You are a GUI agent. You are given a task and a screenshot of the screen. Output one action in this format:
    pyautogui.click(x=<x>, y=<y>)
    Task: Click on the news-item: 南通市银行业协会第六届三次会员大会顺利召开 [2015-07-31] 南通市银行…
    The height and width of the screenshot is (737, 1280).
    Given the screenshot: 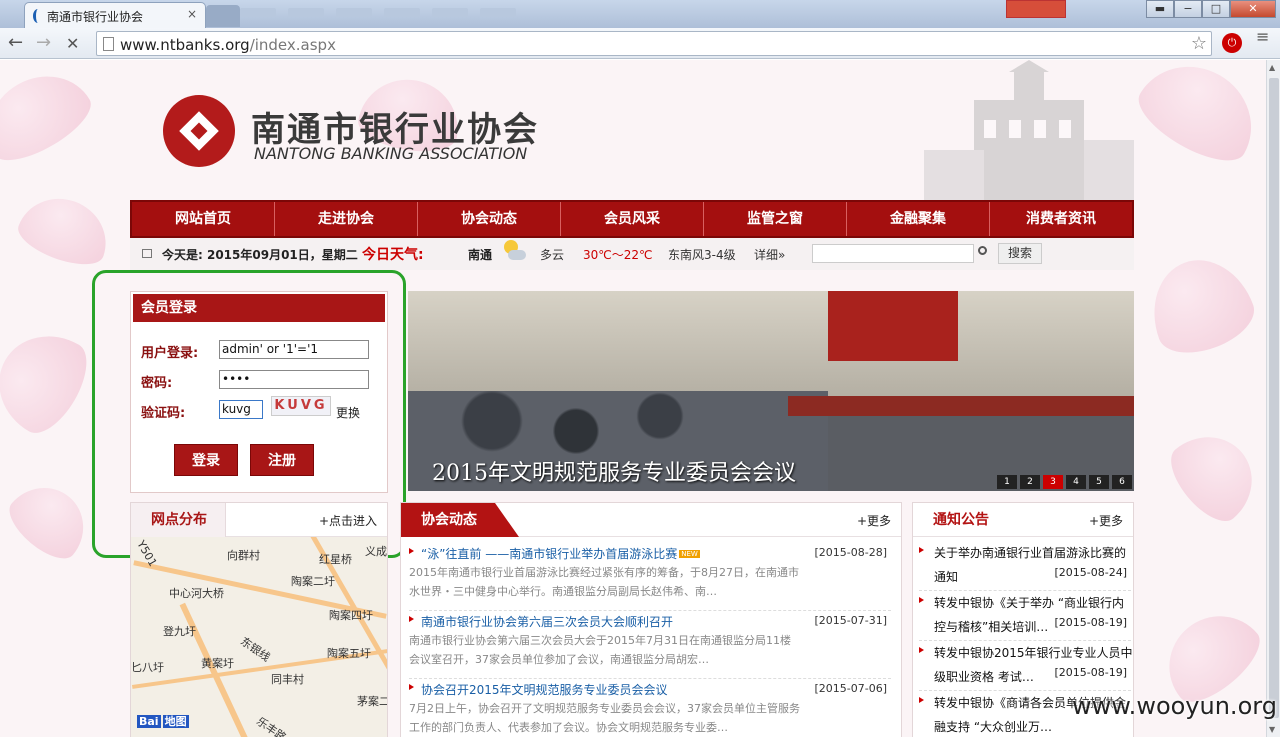 What is the action you would take?
    pyautogui.click(x=650, y=645)
    